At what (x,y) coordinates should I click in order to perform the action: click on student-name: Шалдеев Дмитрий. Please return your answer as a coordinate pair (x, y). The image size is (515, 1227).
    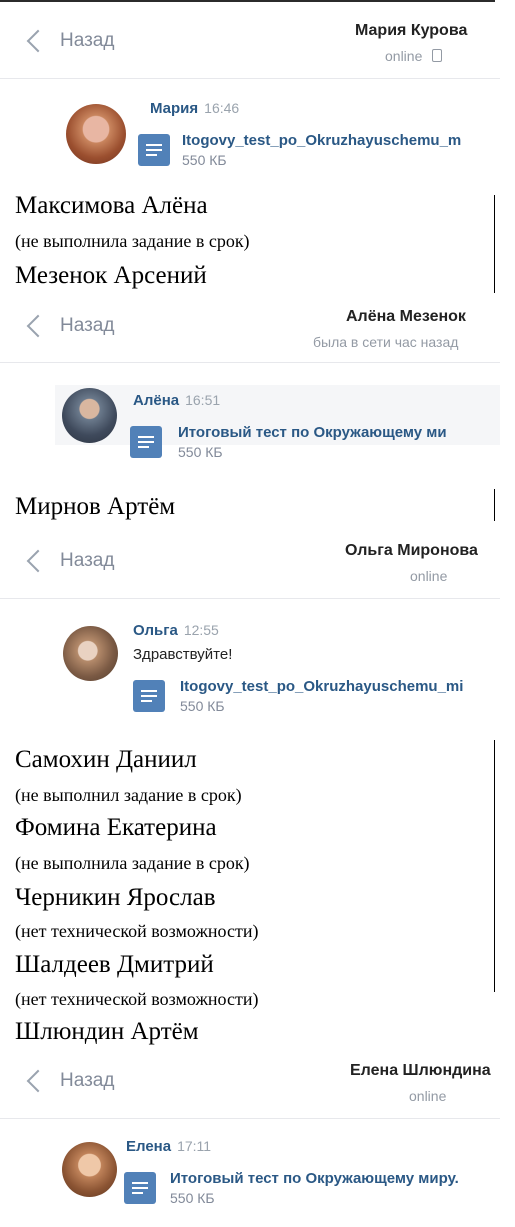
    Looking at the image, I should click on (114, 964).